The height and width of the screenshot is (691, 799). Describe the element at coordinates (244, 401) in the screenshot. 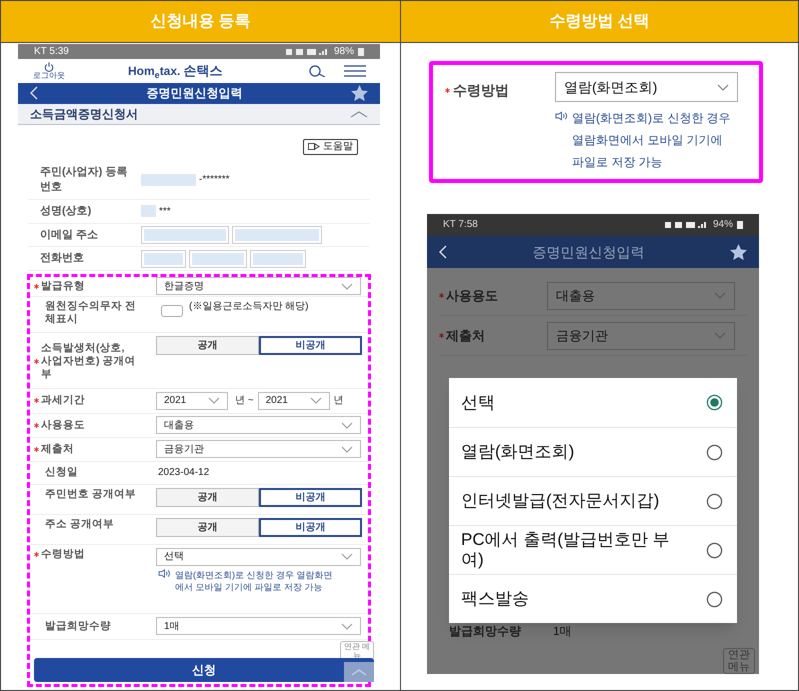

I see `unit-label: 년 ~` at that location.